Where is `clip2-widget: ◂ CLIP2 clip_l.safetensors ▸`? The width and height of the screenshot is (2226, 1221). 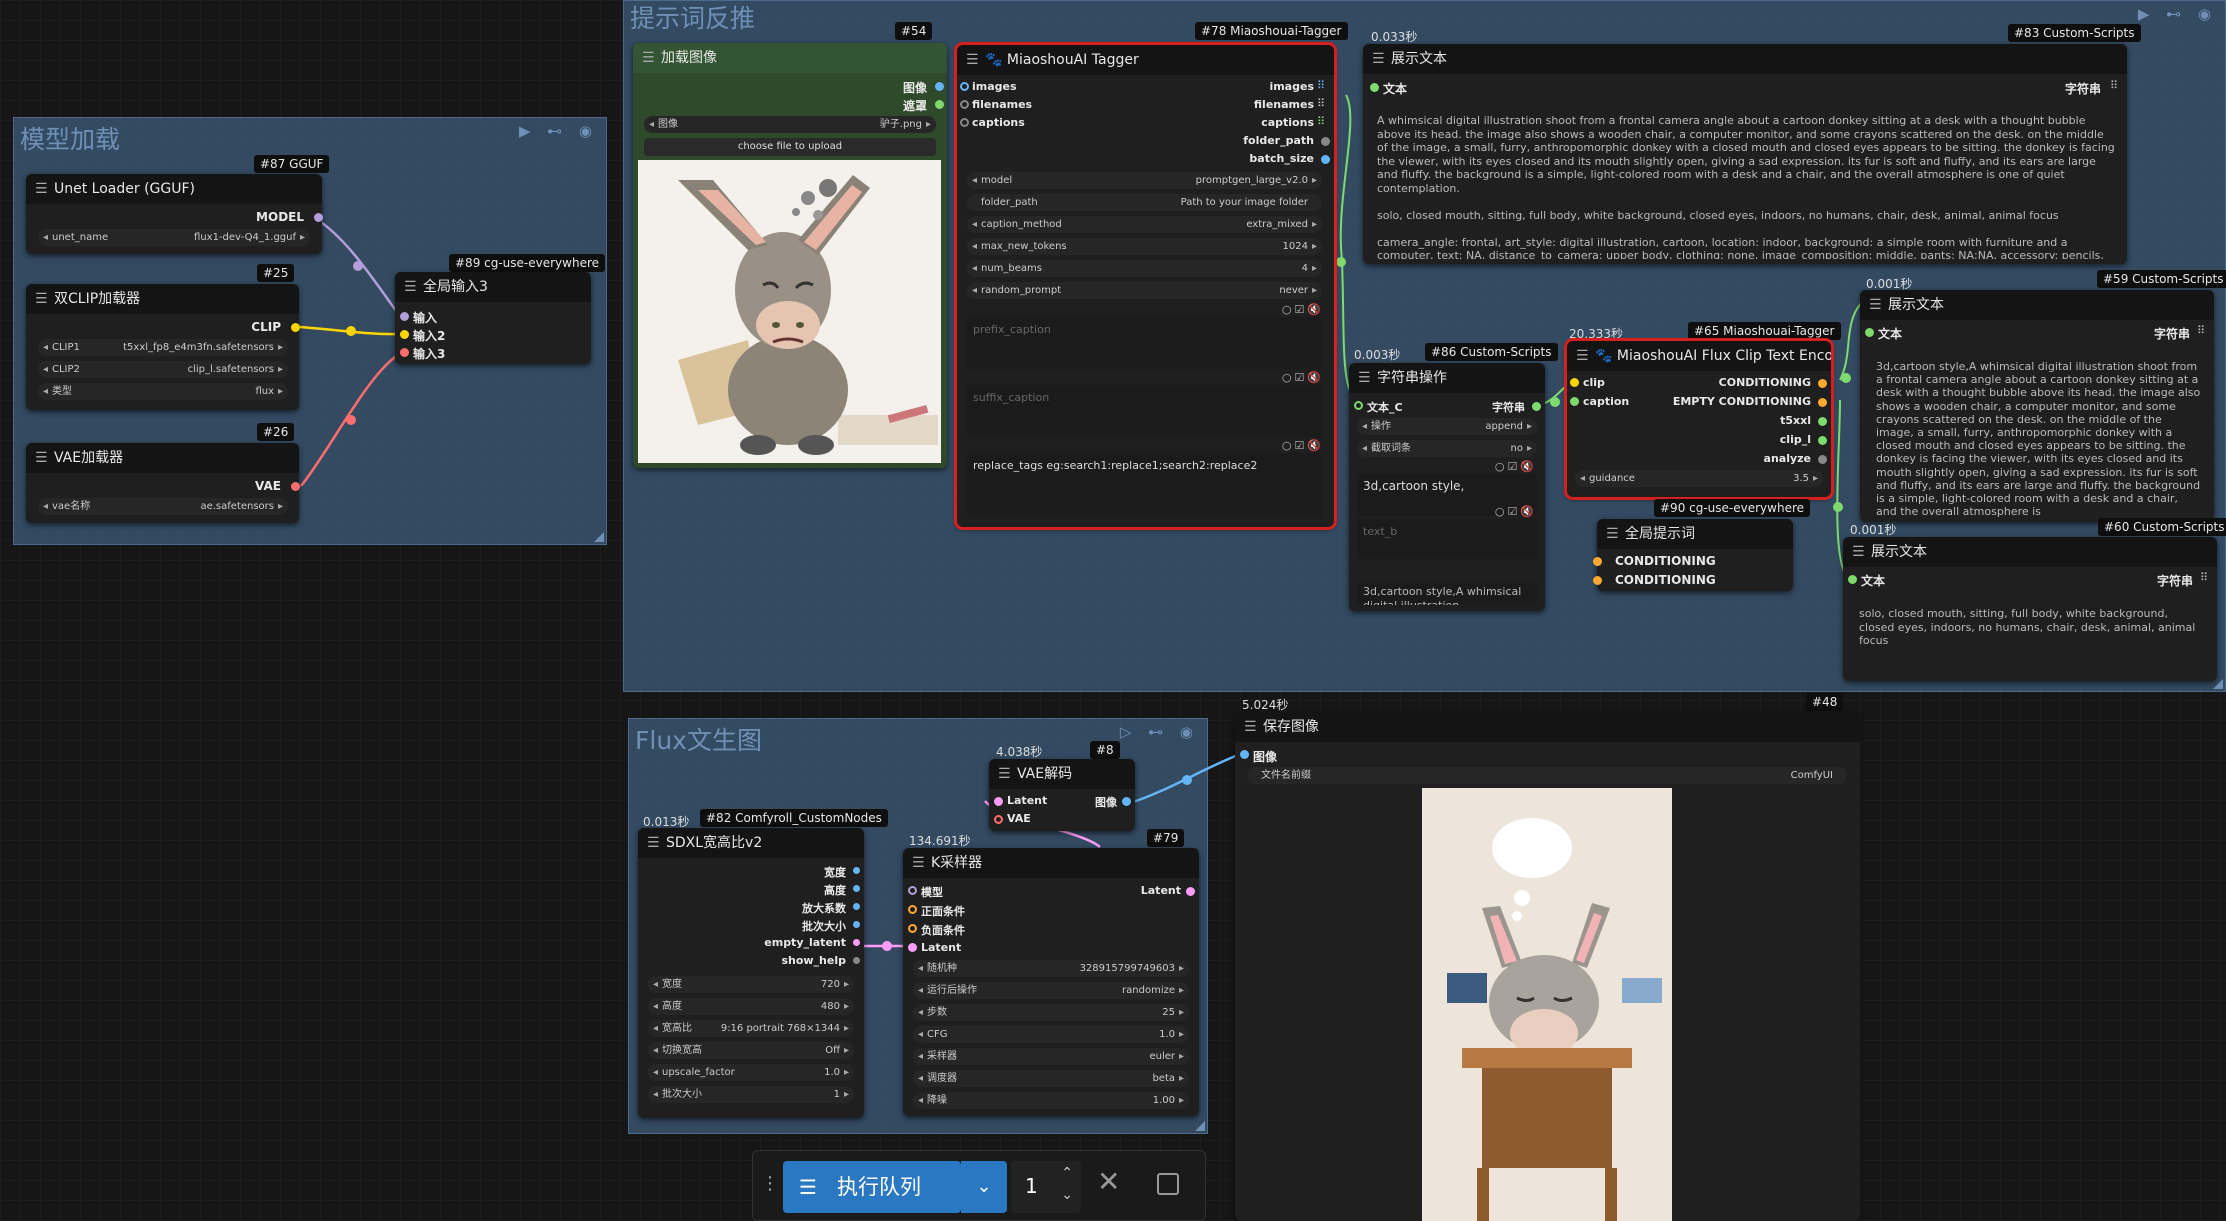
clip2-widget: ◂ CLIP2 clip_l.safetensors ▸ is located at coordinates (163, 369).